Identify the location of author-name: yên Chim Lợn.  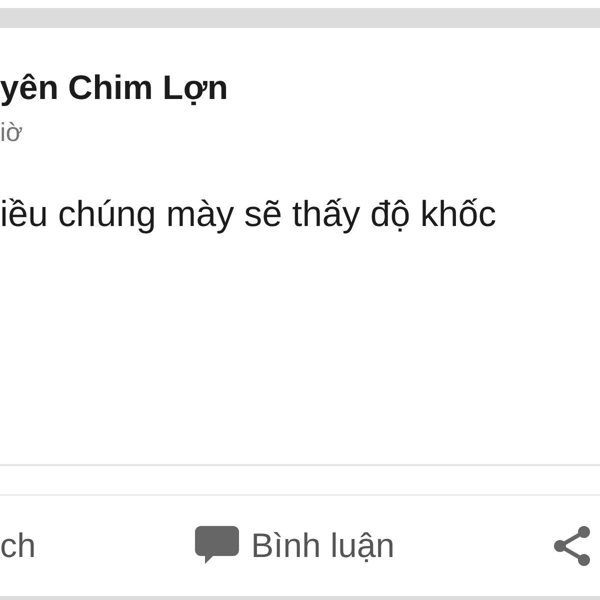
(114, 88).